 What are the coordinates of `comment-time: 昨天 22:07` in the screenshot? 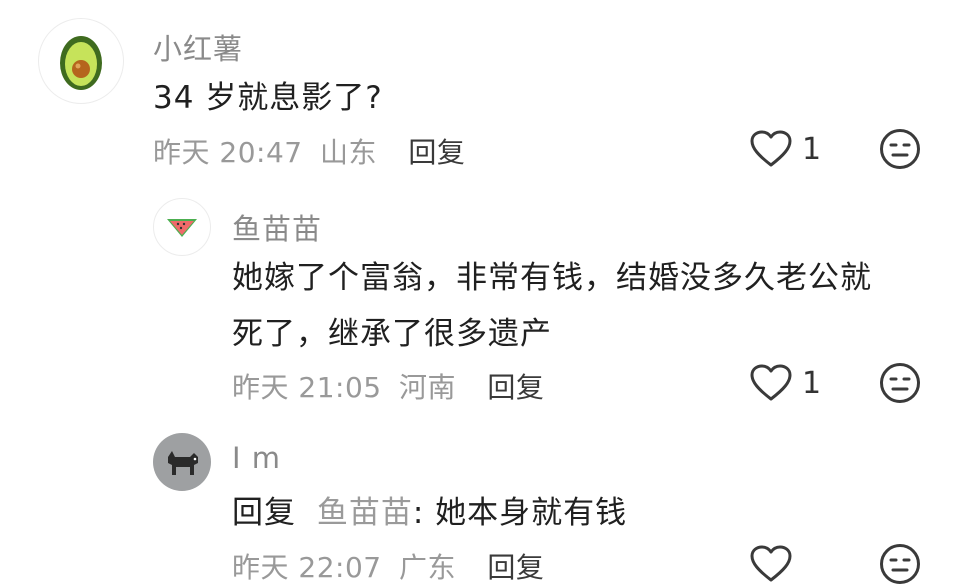 It's located at (307, 567).